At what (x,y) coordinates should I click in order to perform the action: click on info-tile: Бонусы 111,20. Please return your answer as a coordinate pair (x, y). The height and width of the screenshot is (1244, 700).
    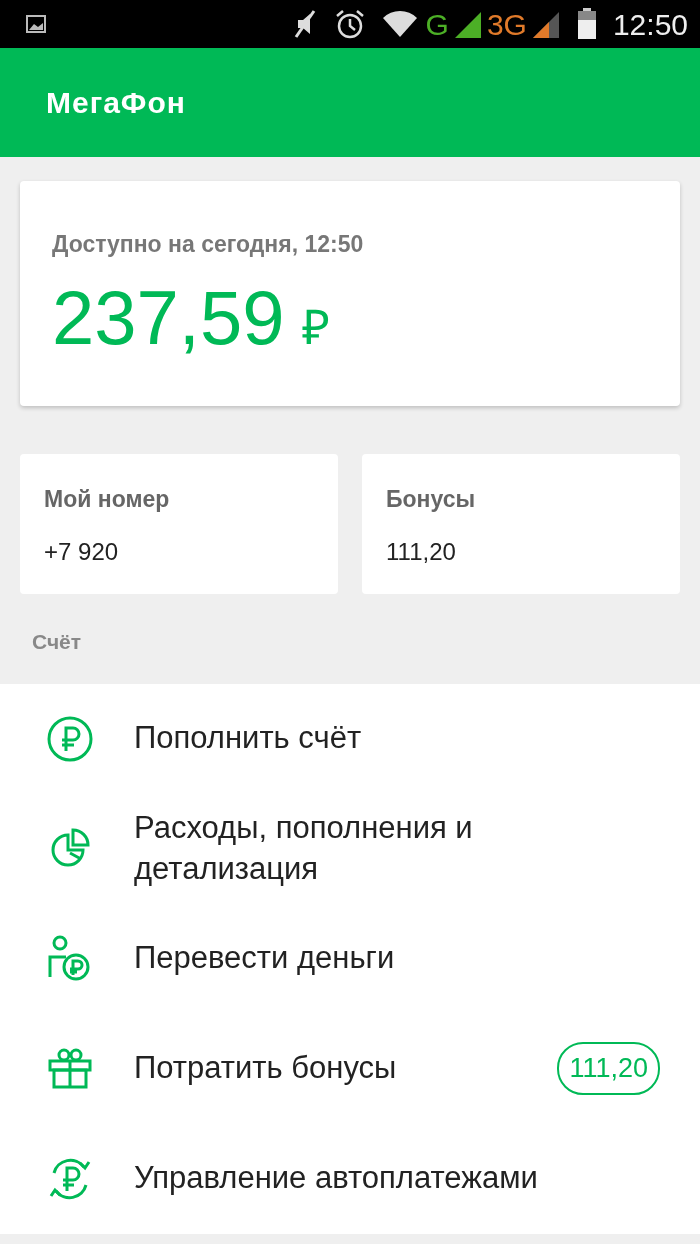
    Looking at the image, I should click on (521, 523).